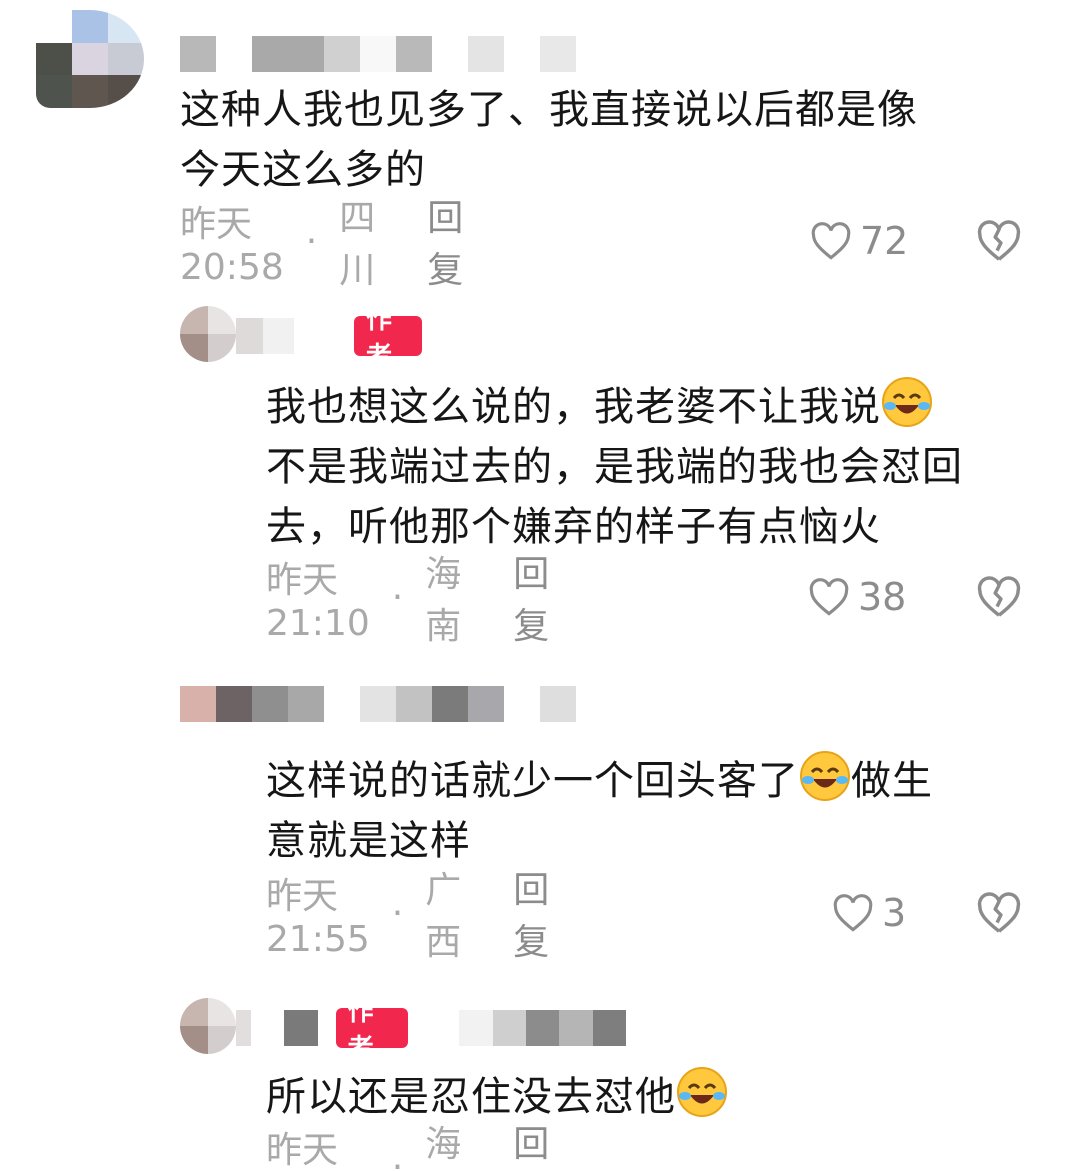 The image size is (1078, 1171). Describe the element at coordinates (318, 917) in the screenshot. I see `timestamp: 昨天21:55` at that location.